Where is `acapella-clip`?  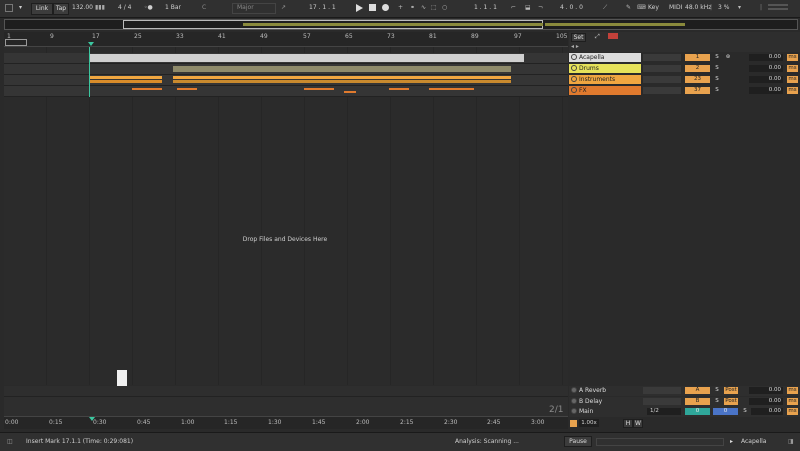 acapella-clip is located at coordinates (307, 58).